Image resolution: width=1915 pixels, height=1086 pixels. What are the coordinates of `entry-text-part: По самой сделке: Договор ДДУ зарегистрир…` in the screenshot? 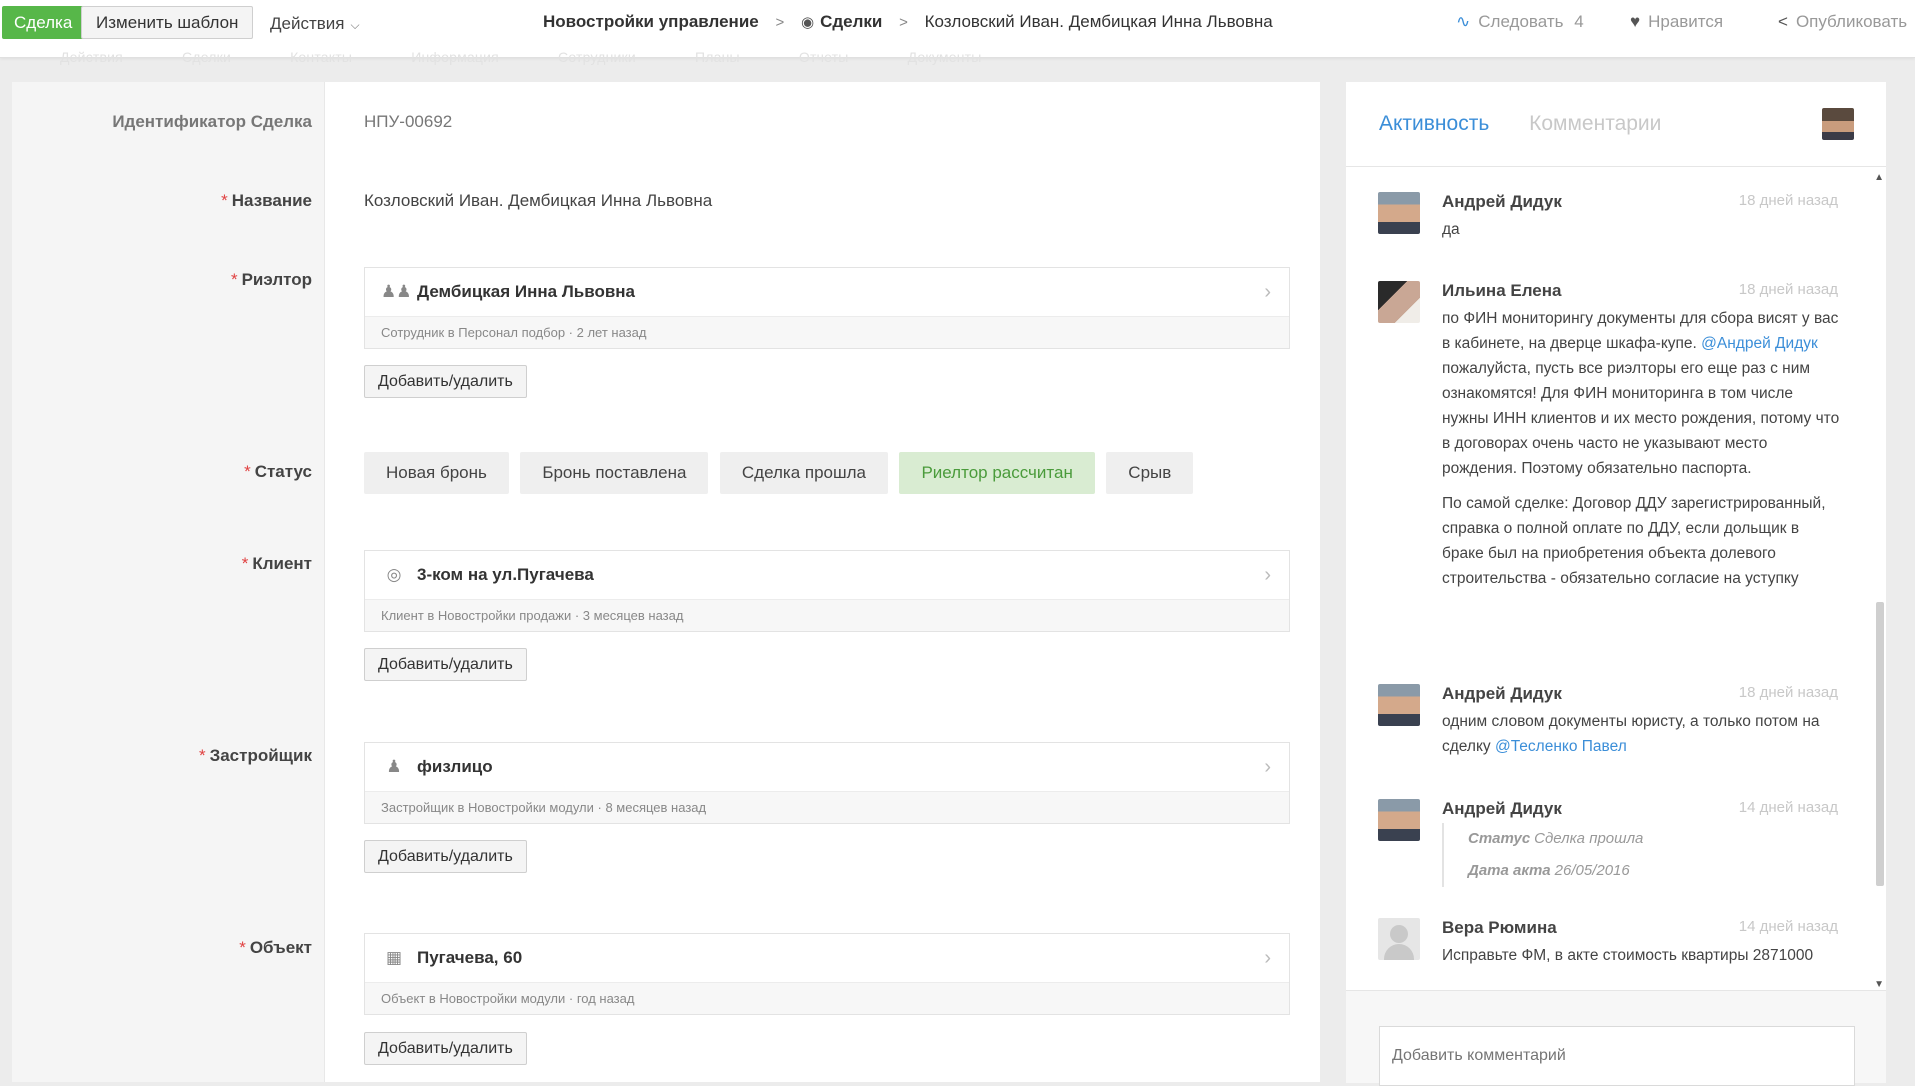 It's located at (1634, 541).